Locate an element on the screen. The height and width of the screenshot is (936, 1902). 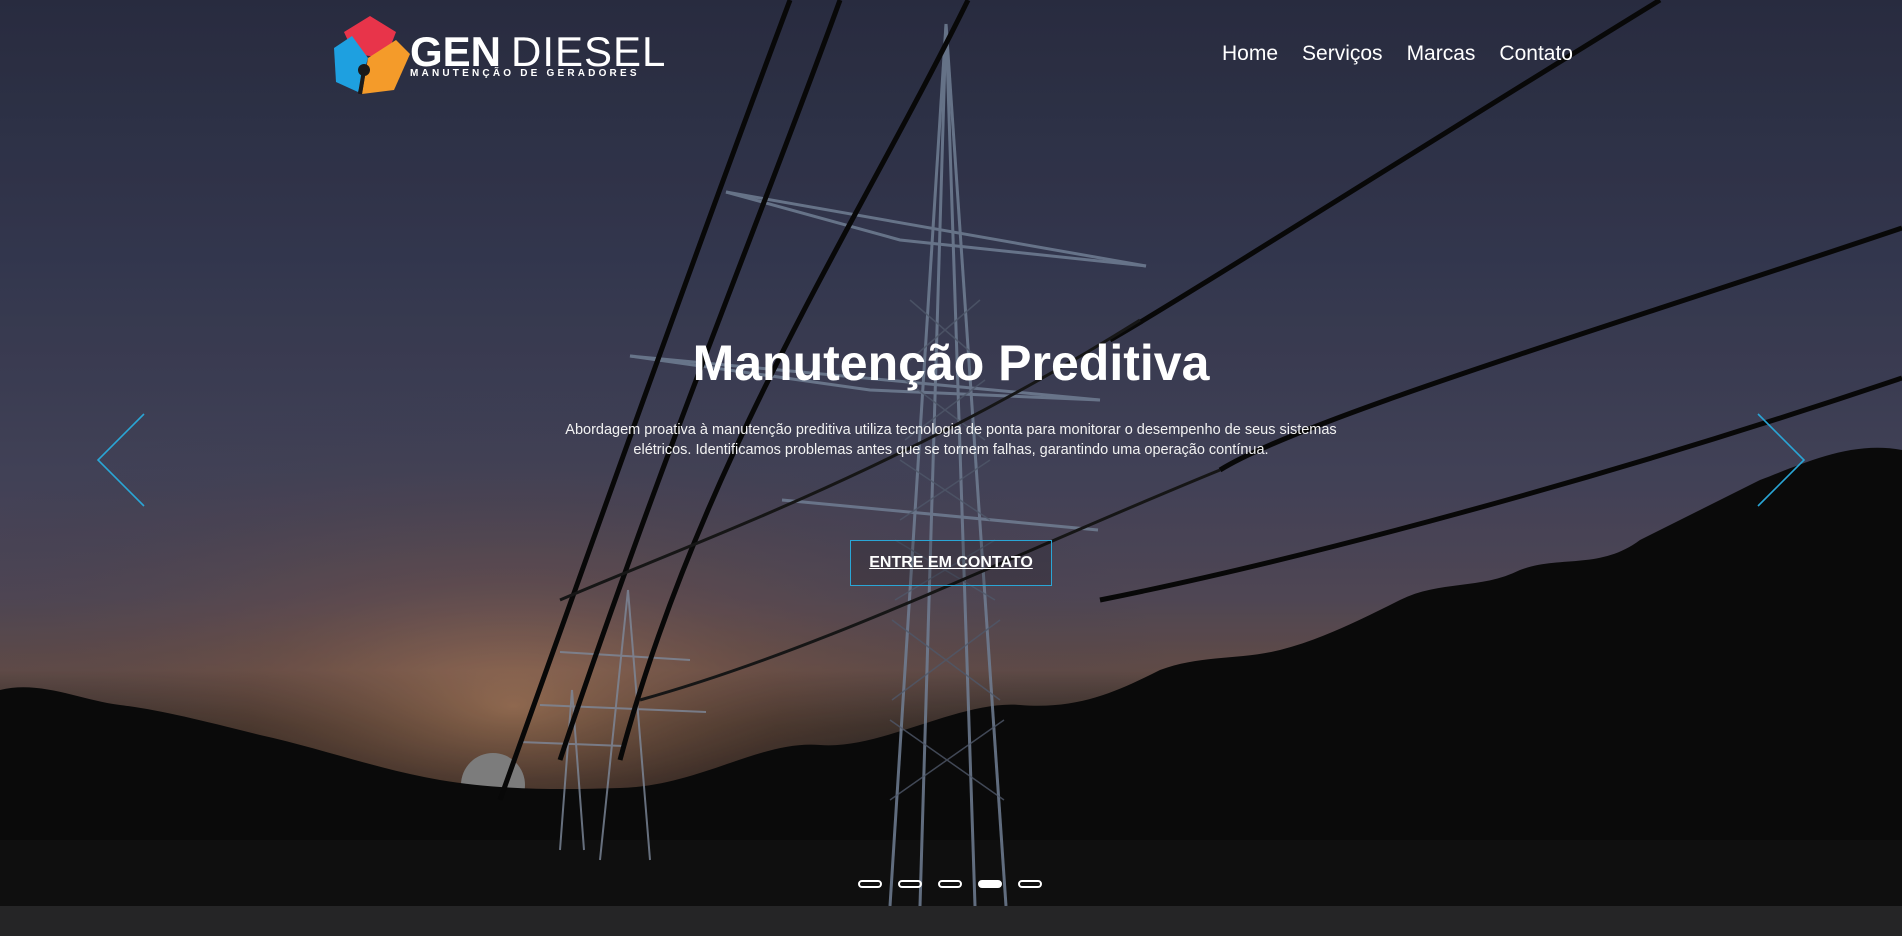
nav-contato: Contato is located at coordinates (1536, 54).